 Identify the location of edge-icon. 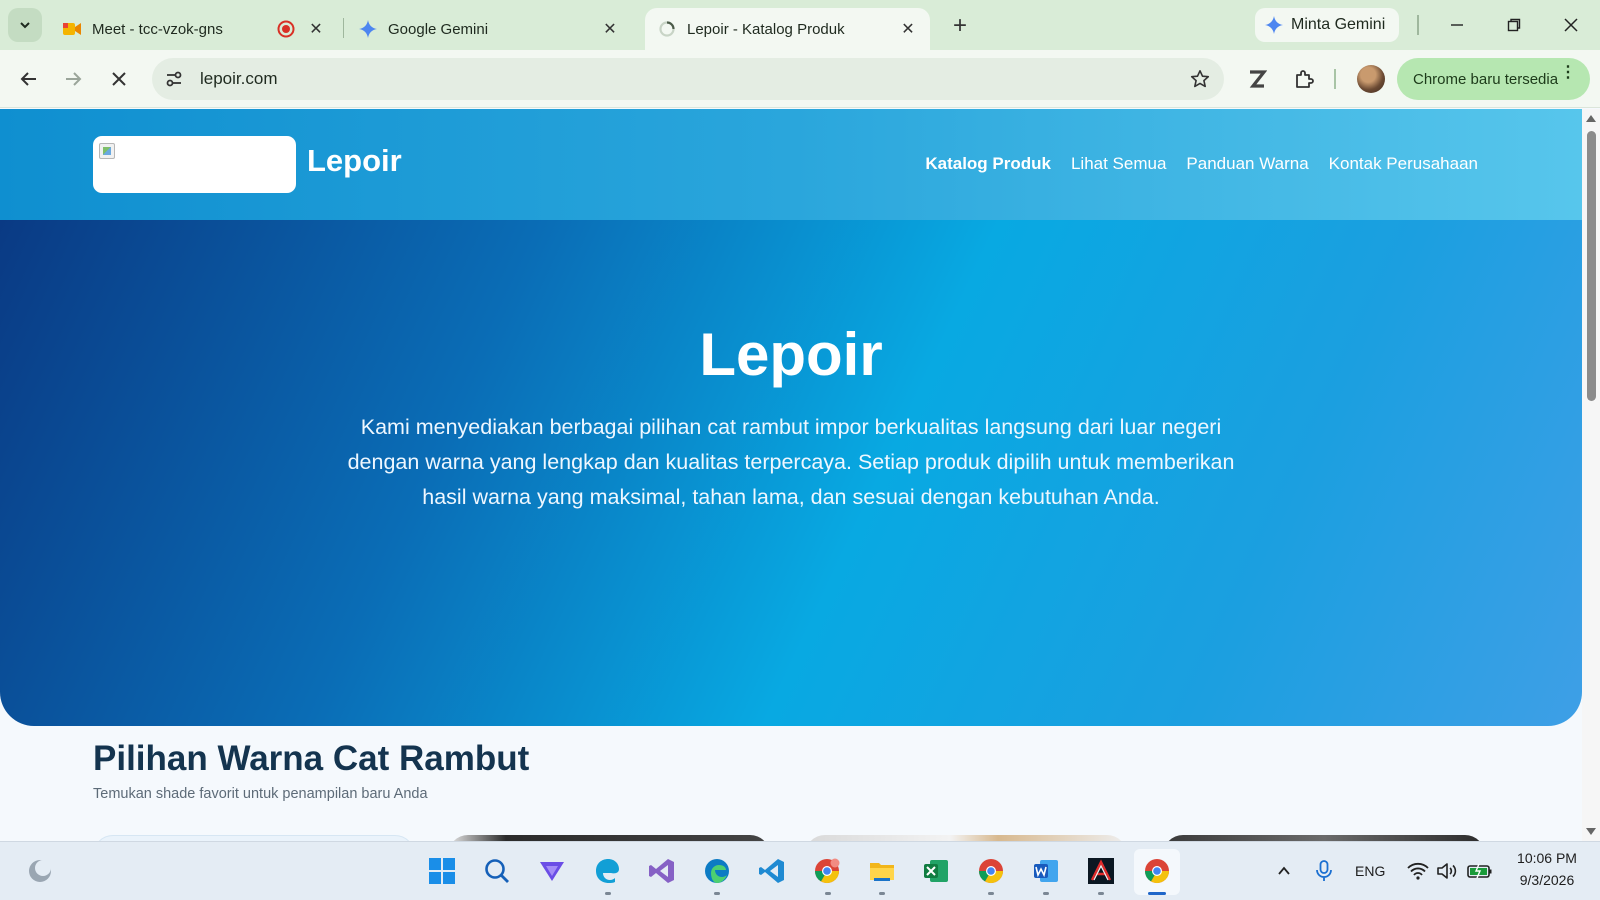
(717, 871).